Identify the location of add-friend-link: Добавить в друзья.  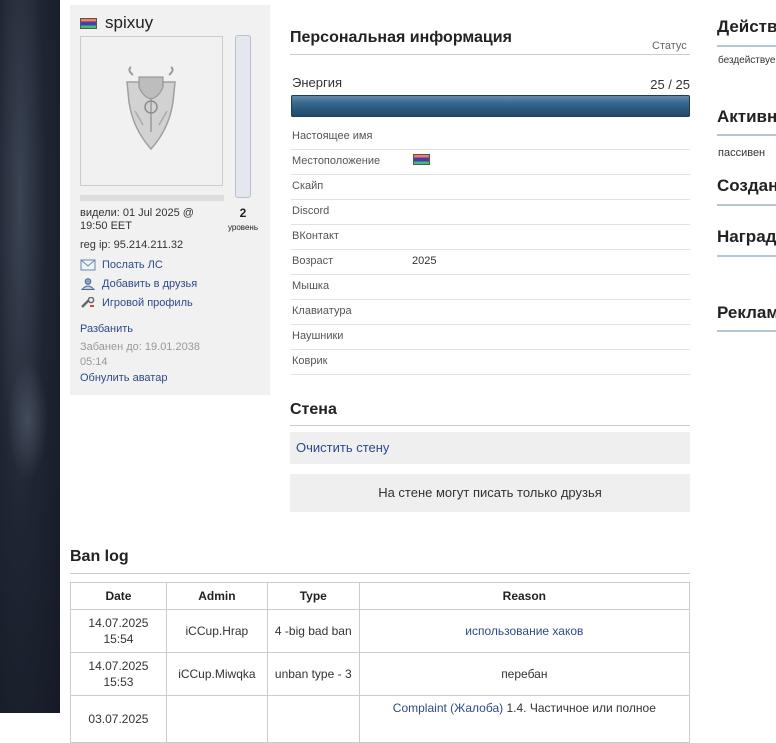
(138, 284).